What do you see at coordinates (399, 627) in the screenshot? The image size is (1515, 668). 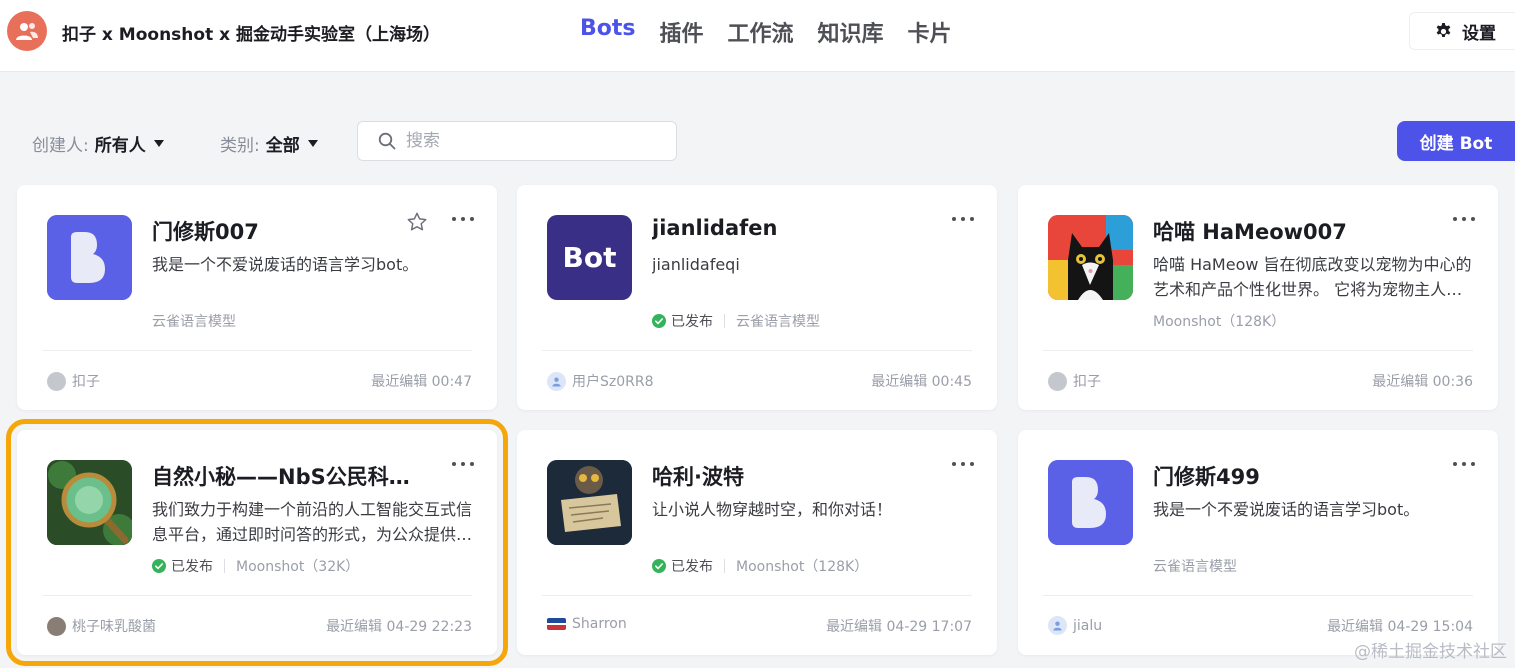 I see `last-edited: 最近编辑 04-29 22:23` at bounding box center [399, 627].